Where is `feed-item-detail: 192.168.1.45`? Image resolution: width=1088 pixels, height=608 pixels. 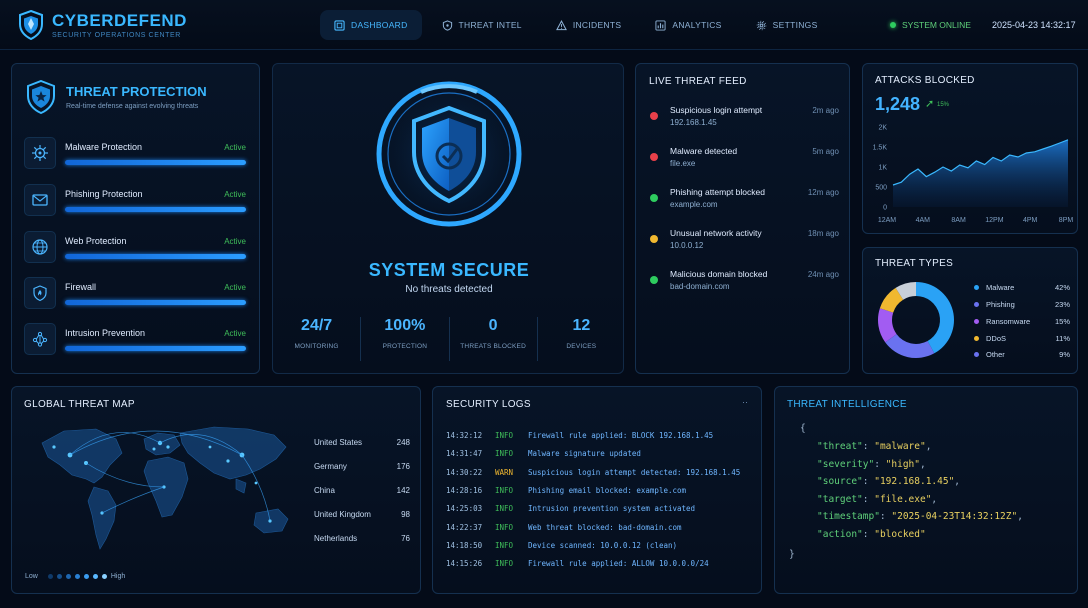
feed-item-detail: 192.168.1.45 is located at coordinates (693, 122).